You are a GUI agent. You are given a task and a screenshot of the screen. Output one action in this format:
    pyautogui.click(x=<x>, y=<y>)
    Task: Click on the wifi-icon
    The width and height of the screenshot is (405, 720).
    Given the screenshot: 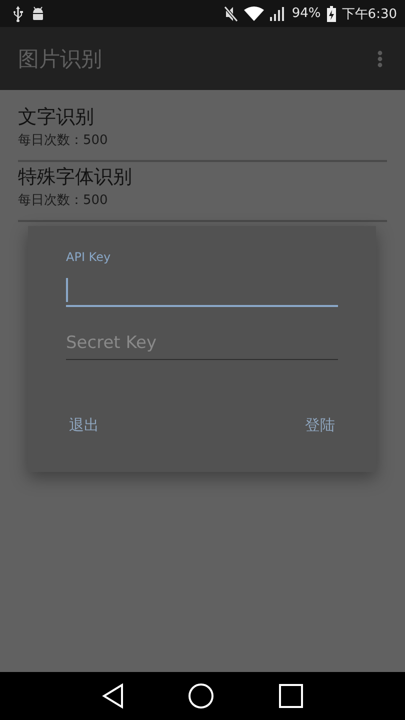 What is the action you would take?
    pyautogui.click(x=254, y=14)
    